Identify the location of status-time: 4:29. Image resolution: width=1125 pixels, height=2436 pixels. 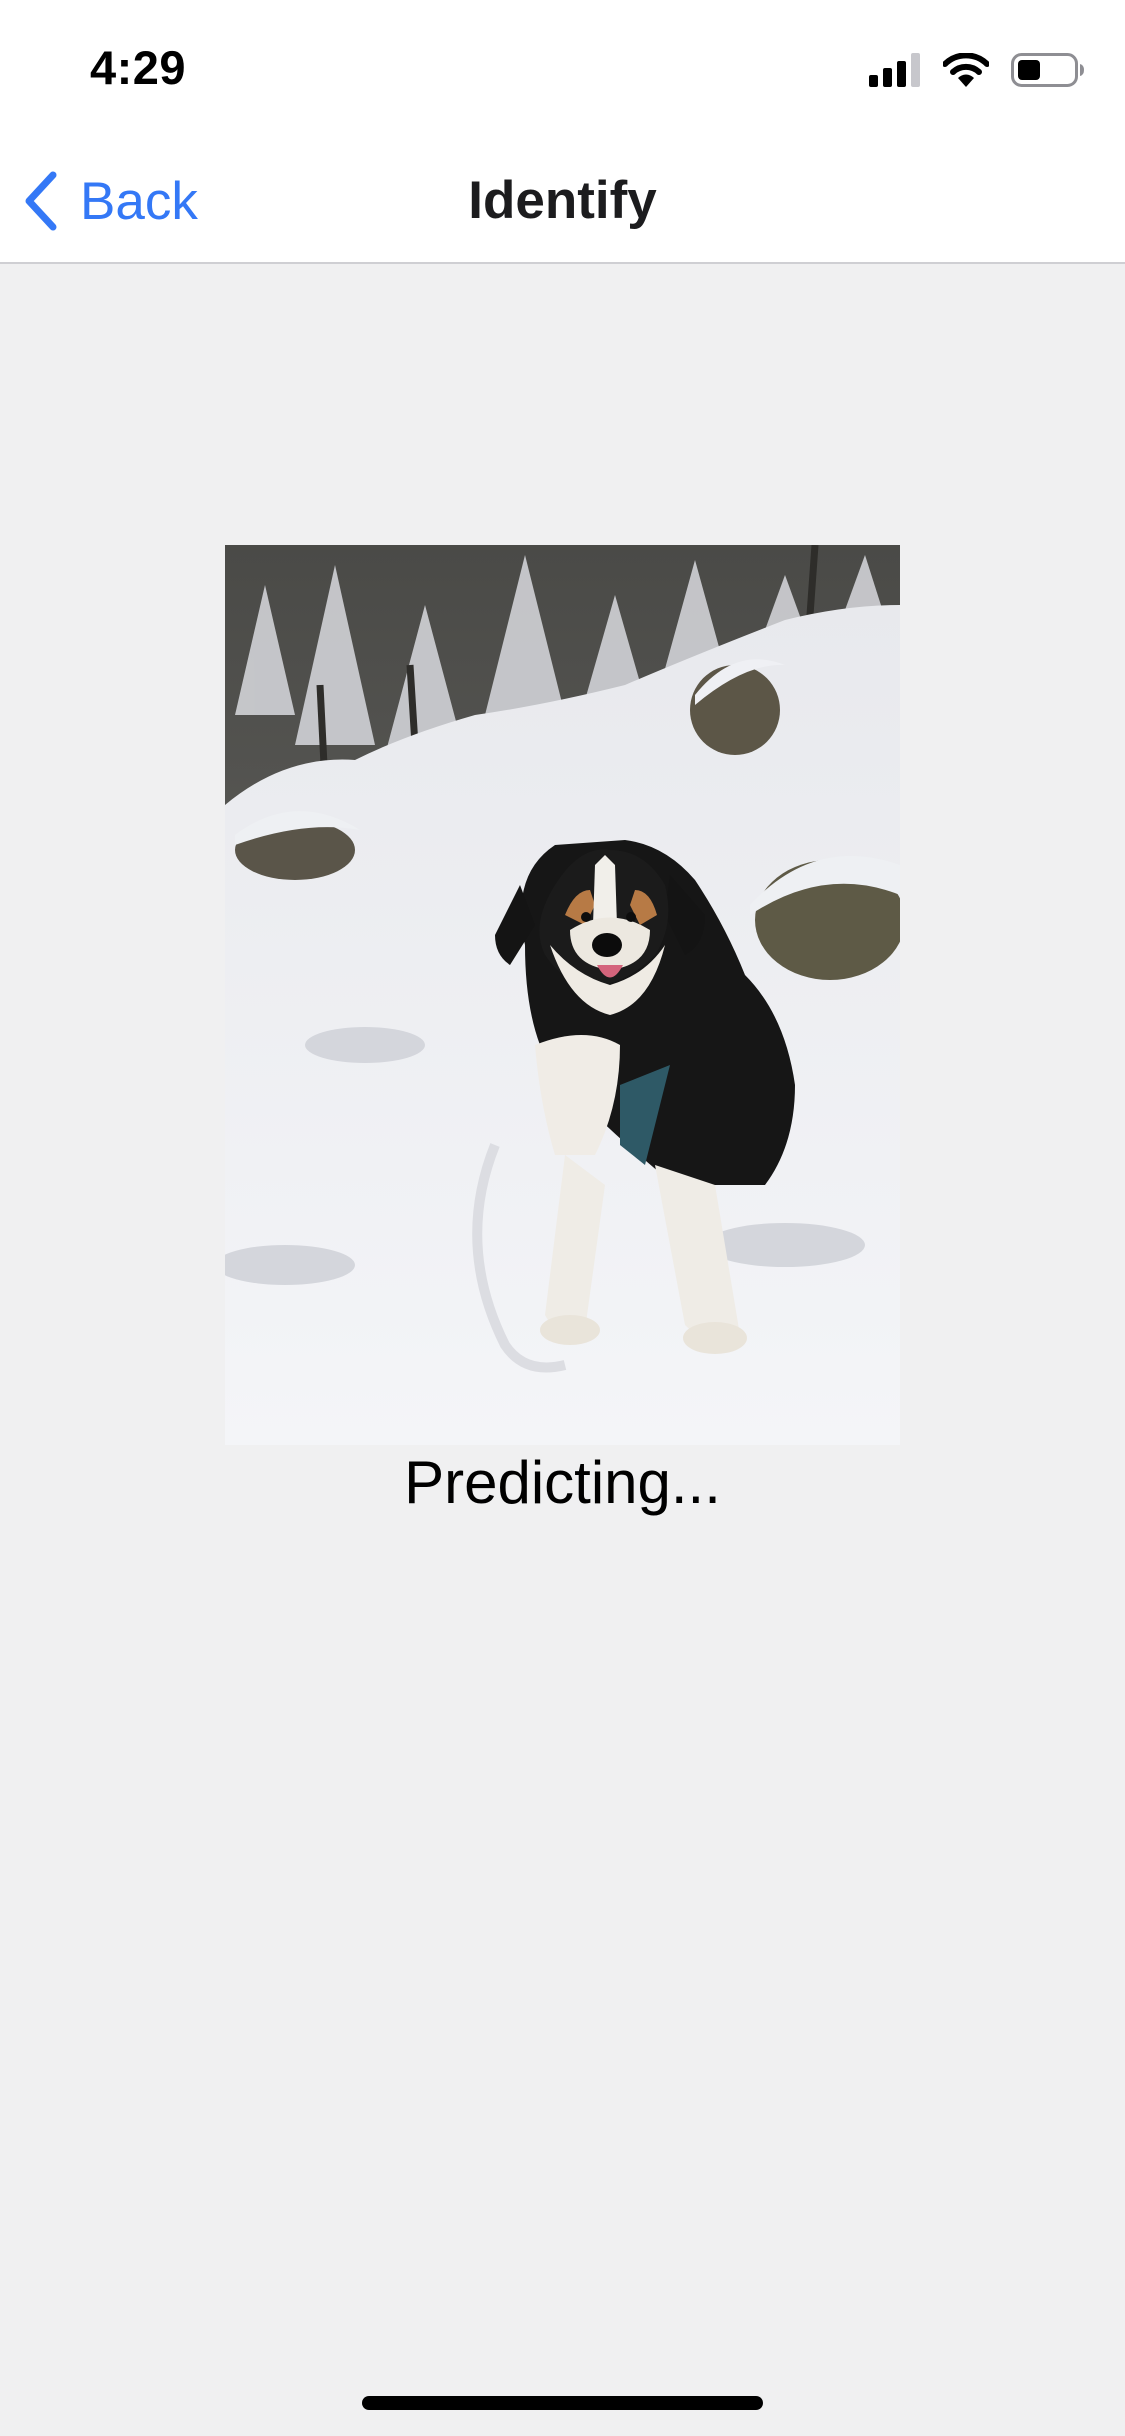
(138, 67).